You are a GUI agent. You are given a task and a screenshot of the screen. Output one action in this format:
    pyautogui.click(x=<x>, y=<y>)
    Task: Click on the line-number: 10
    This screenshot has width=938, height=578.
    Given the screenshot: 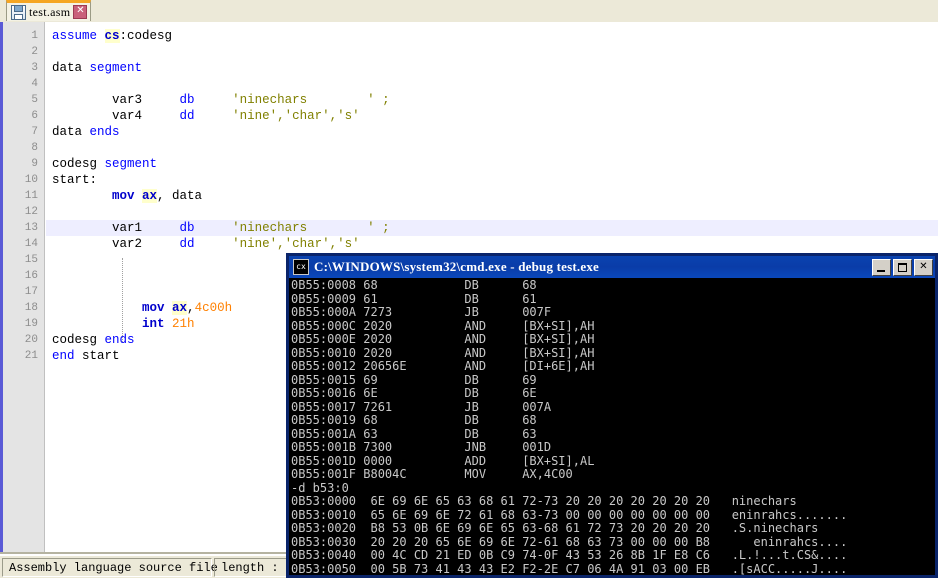 What is the action you would take?
    pyautogui.click(x=31, y=180)
    